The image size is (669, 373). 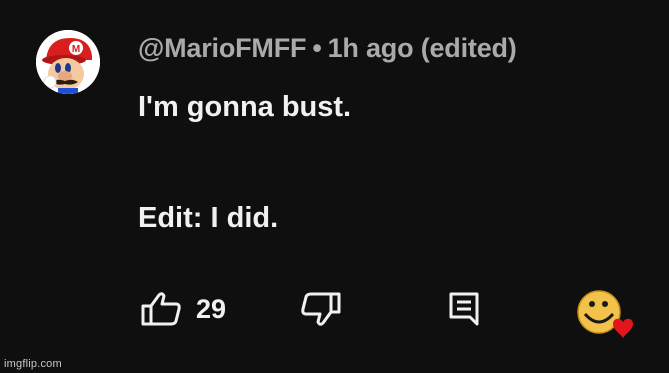 I want to click on comment-reply-icon, so click(x=464, y=309).